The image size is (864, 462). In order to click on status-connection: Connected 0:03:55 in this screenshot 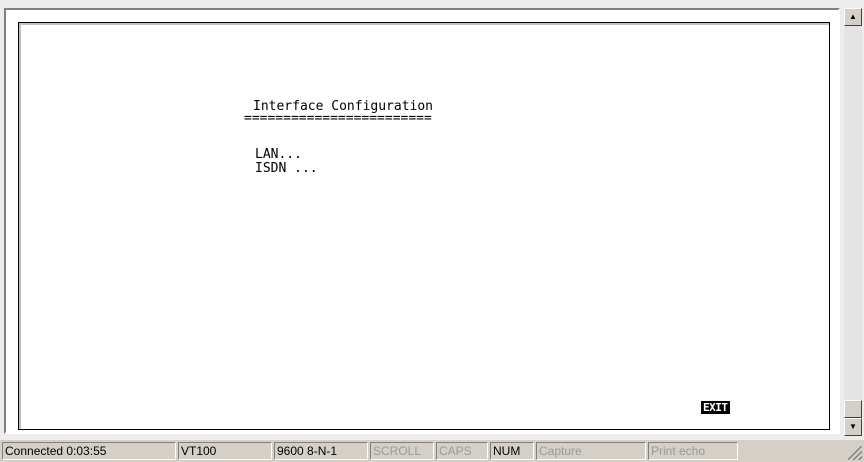, I will do `click(89, 451)`.